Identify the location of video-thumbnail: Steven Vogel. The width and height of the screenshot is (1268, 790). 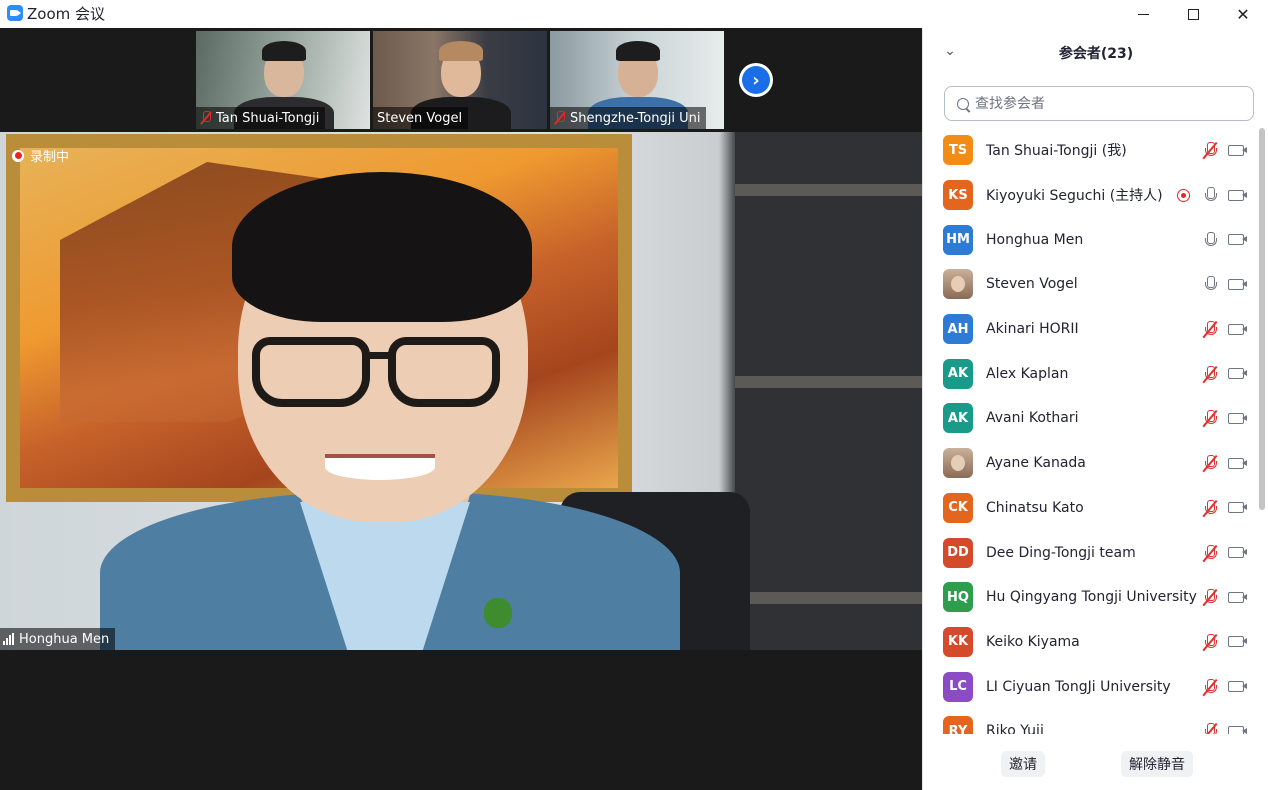
(460, 80).